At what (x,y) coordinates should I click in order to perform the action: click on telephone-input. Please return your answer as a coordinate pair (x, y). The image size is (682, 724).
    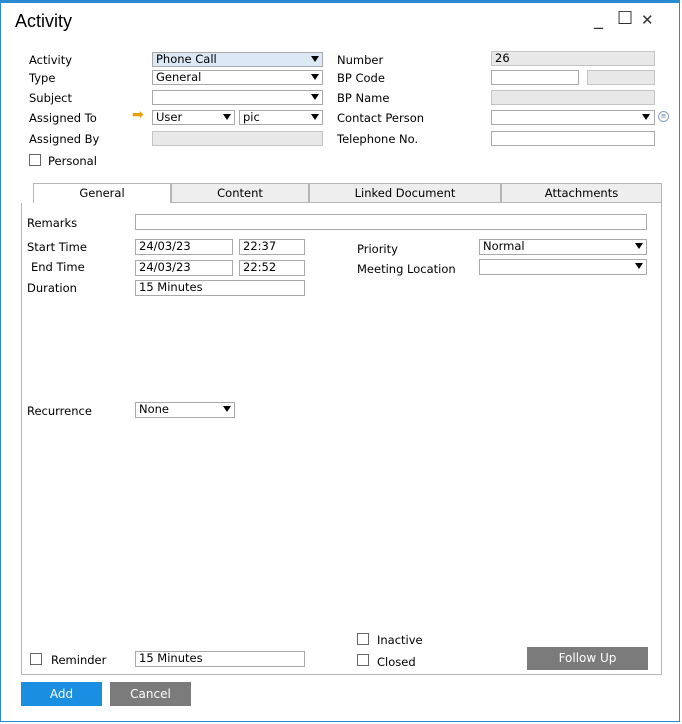
    Looking at the image, I should click on (573, 138).